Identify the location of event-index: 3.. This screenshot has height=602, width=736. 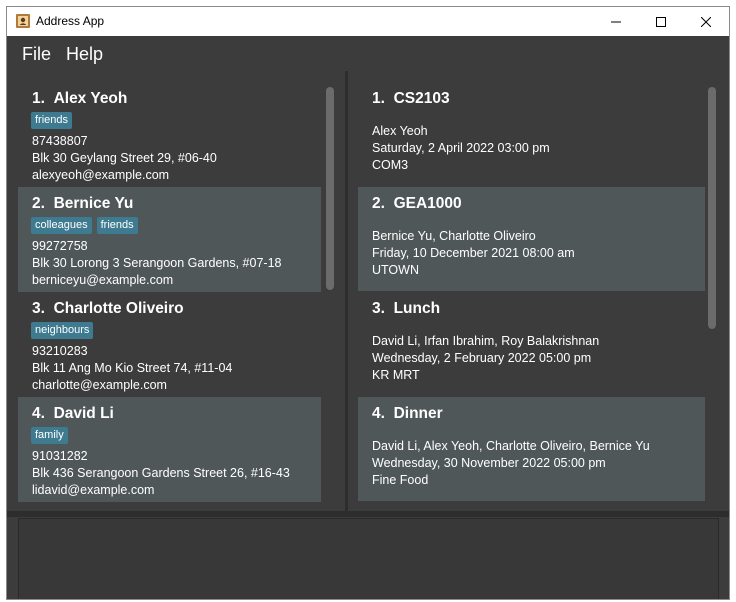
(378, 308).